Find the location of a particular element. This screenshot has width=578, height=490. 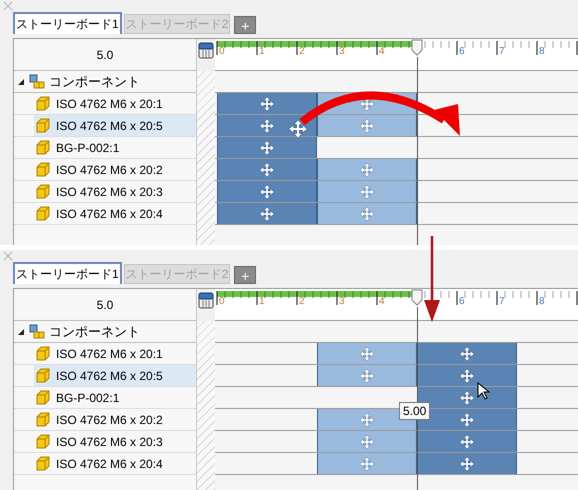

timeline-block is located at coordinates (467, 397).